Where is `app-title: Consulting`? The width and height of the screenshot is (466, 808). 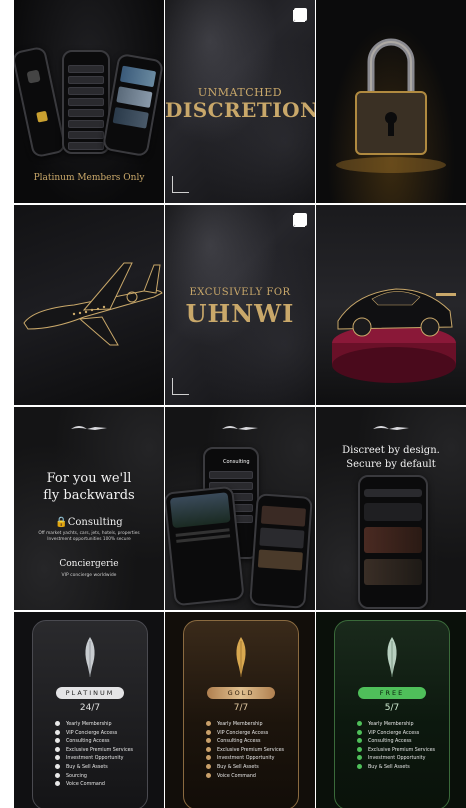 app-title: Consulting is located at coordinates (236, 462).